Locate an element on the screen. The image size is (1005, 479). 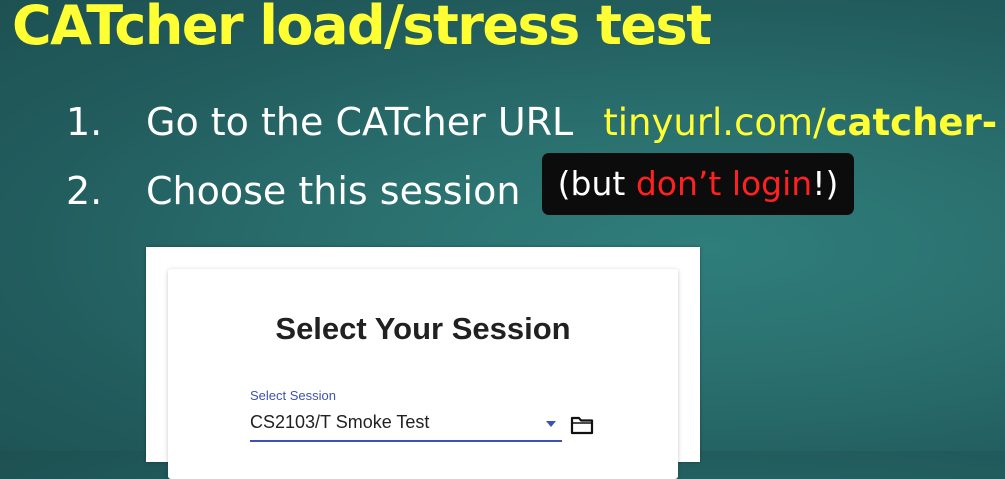
note-close: !) is located at coordinates (825, 183).